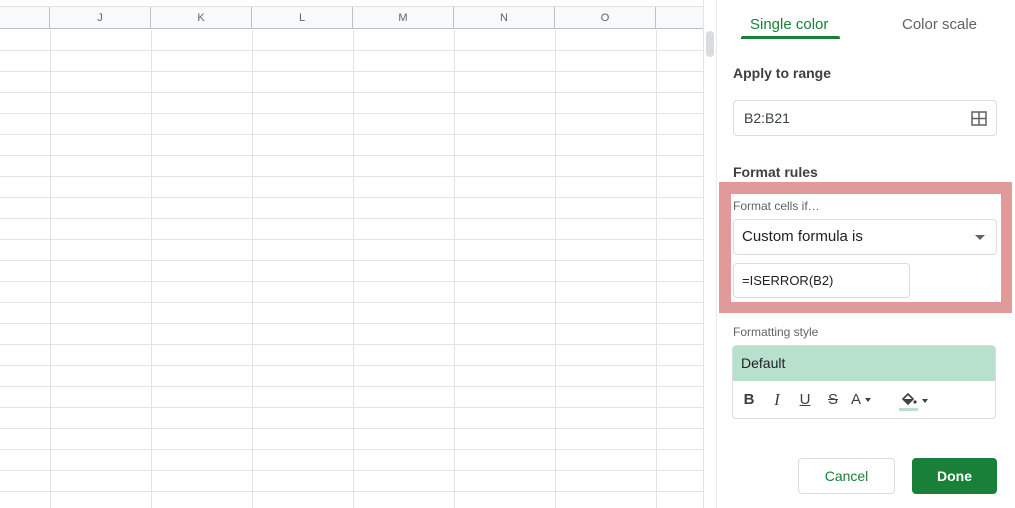  Describe the element at coordinates (763, 363) in the screenshot. I see `style-preview-text: Default` at that location.